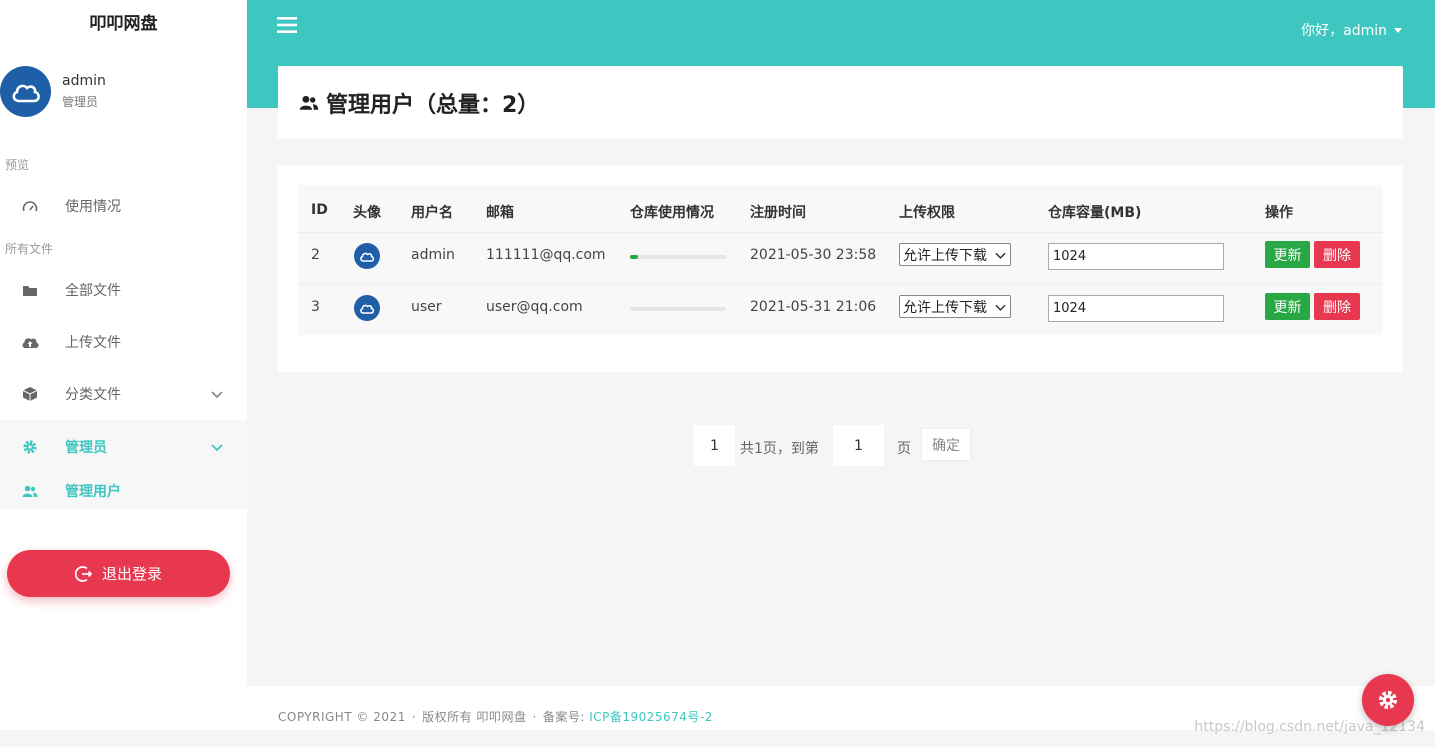 The width and height of the screenshot is (1435, 747). Describe the element at coordinates (927, 213) in the screenshot. I see `column-header-permission: 上传权限` at that location.